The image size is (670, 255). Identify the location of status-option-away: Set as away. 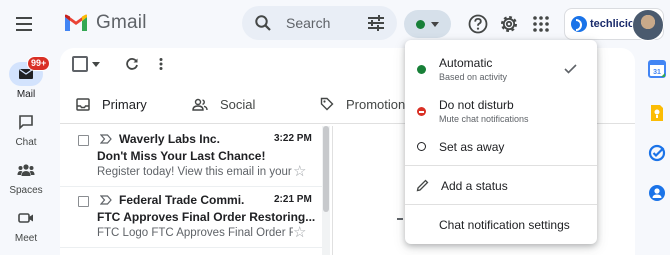
(501, 147).